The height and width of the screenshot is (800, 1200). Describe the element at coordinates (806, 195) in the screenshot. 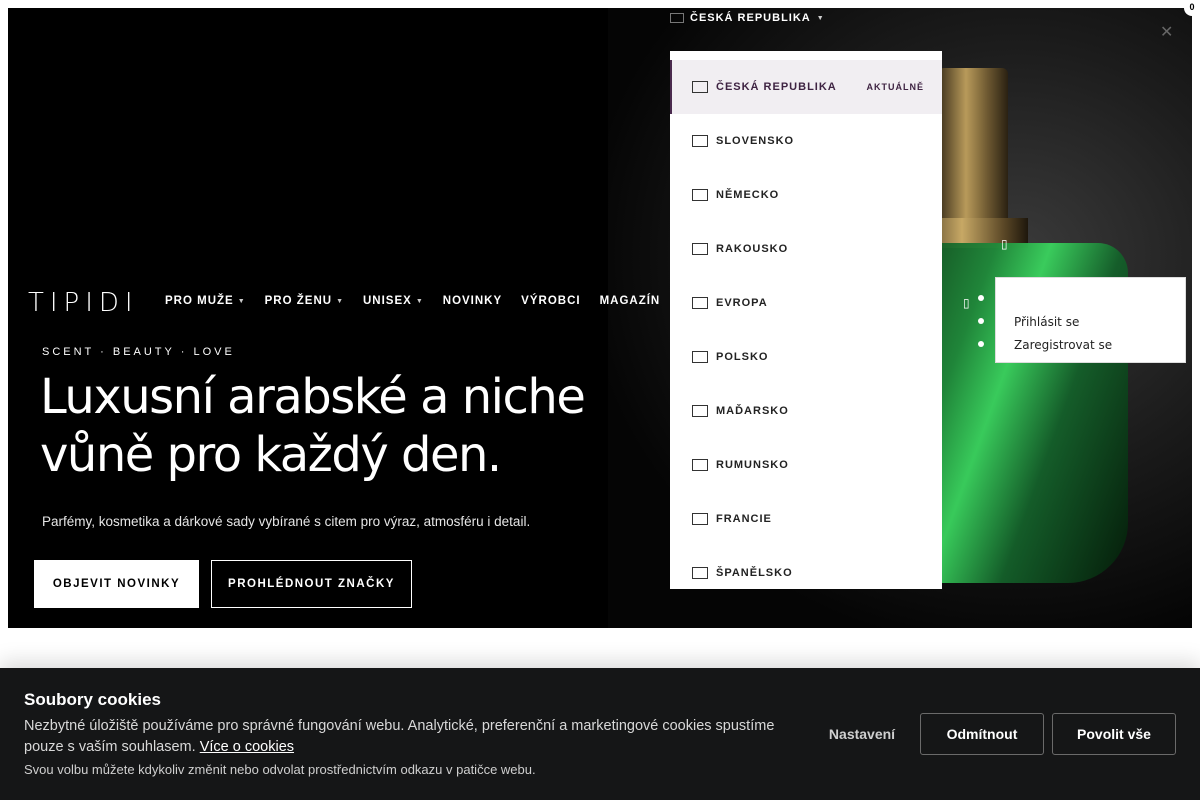

I see `country-item-nemecko: NĚMECKO` at that location.